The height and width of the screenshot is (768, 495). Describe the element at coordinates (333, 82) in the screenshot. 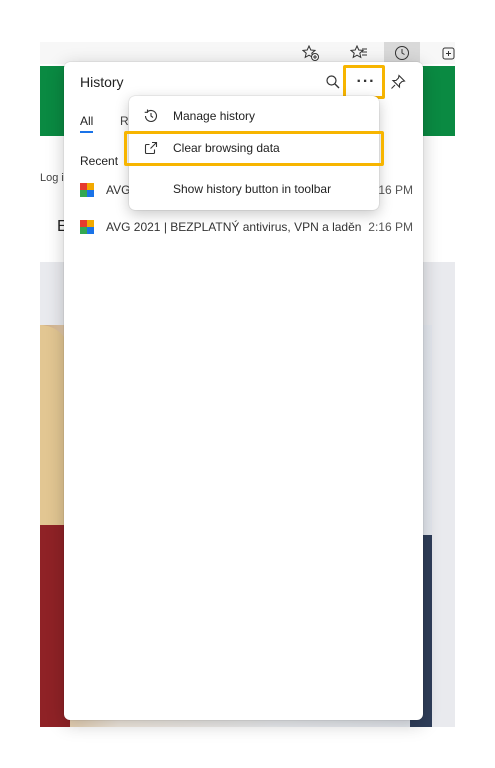

I see `search-icon` at that location.